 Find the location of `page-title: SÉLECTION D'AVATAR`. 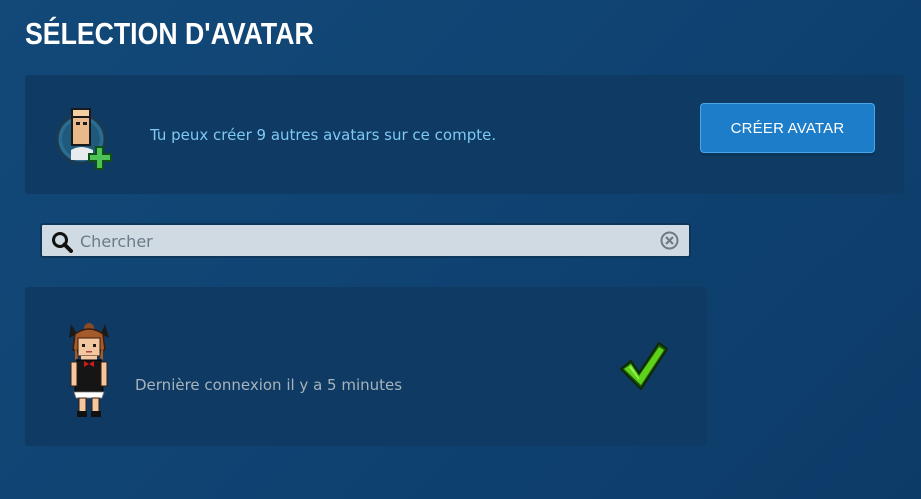

page-title: SÉLECTION D'AVATAR is located at coordinates (169, 33).